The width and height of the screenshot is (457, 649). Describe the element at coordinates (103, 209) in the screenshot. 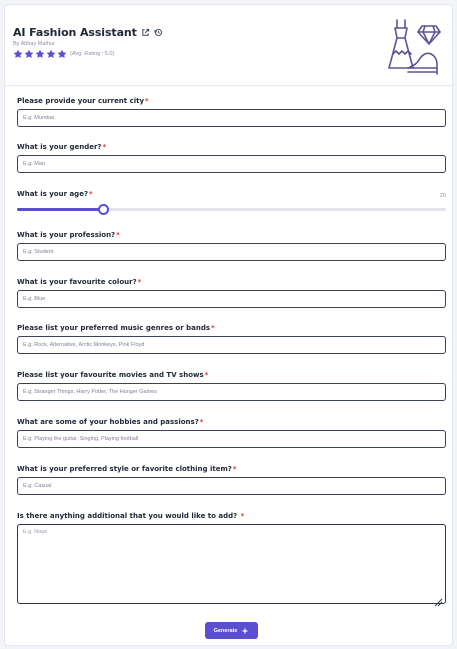

I see `slider-thumb` at that location.